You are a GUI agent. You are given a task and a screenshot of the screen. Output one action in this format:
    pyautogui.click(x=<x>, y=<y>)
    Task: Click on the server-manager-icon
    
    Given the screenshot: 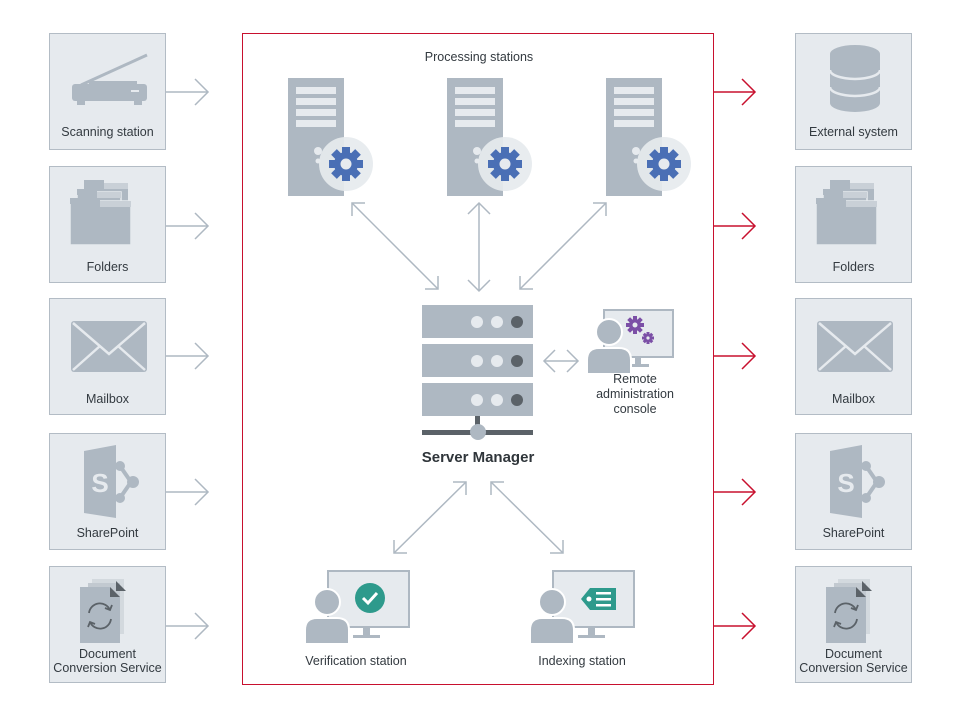 What is the action you would take?
    pyautogui.click(x=477, y=372)
    